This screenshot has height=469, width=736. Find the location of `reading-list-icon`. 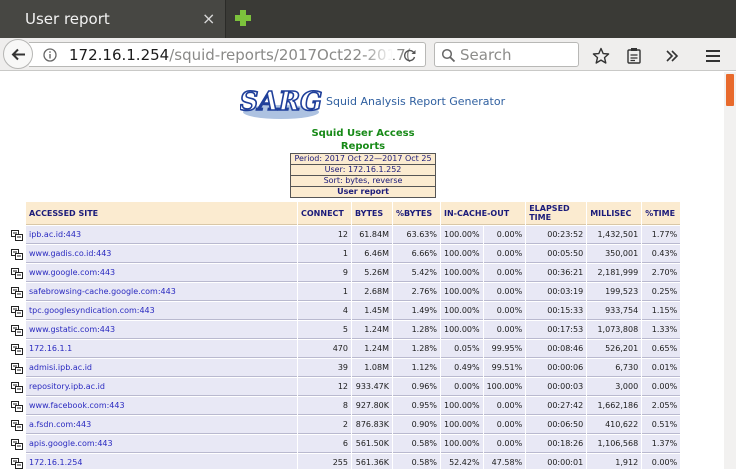

reading-list-icon is located at coordinates (634, 56).